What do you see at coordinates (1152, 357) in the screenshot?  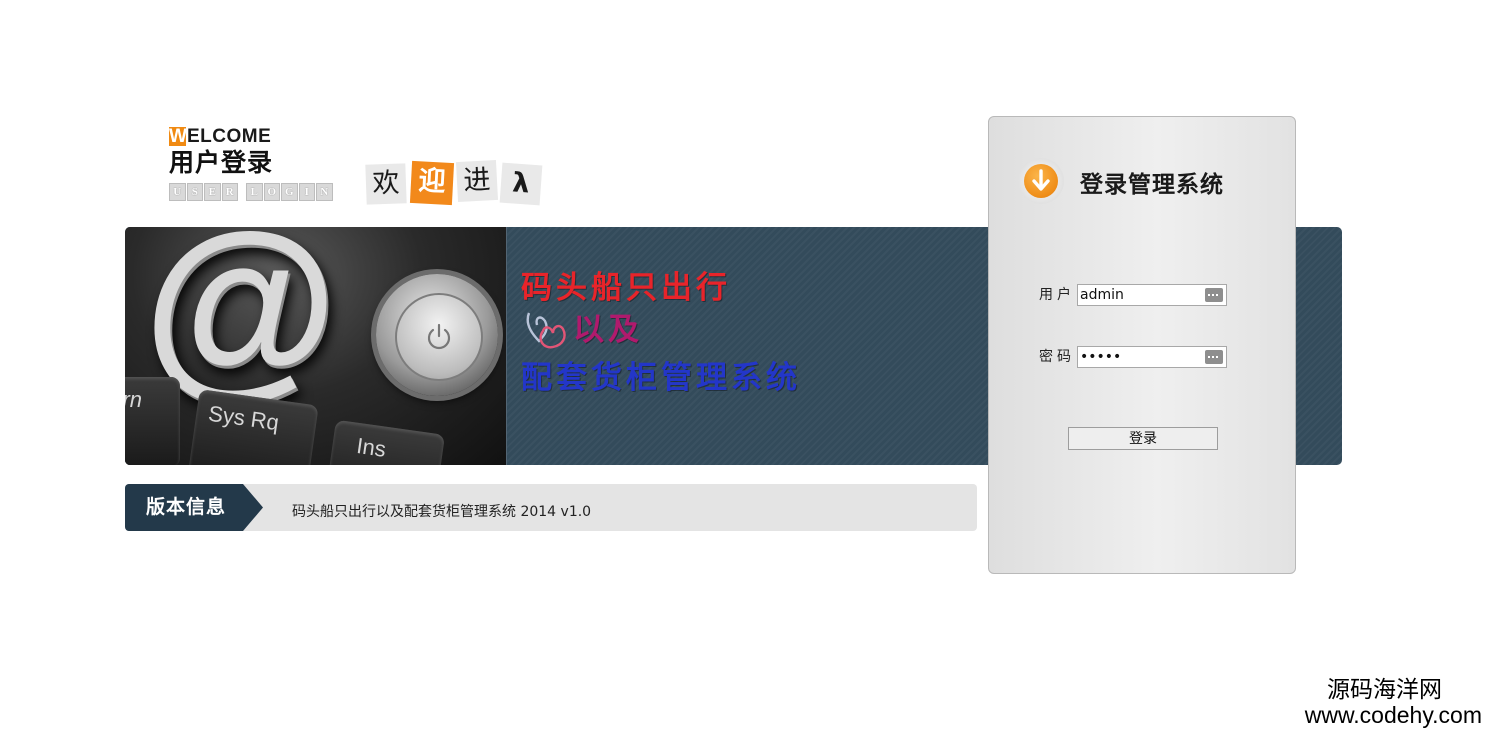 I see `password-input: •••••` at bounding box center [1152, 357].